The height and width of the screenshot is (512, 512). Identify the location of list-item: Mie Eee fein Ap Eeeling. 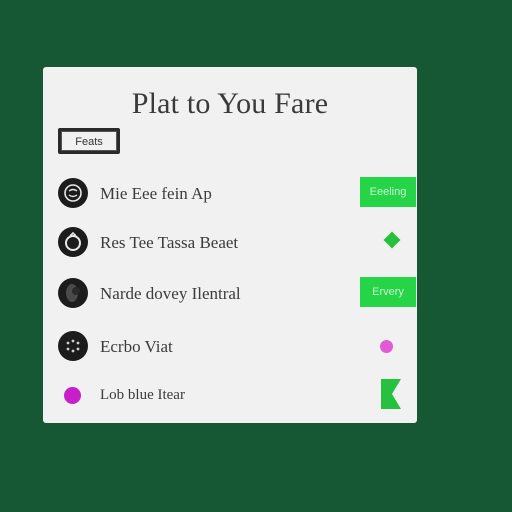
(236, 193).